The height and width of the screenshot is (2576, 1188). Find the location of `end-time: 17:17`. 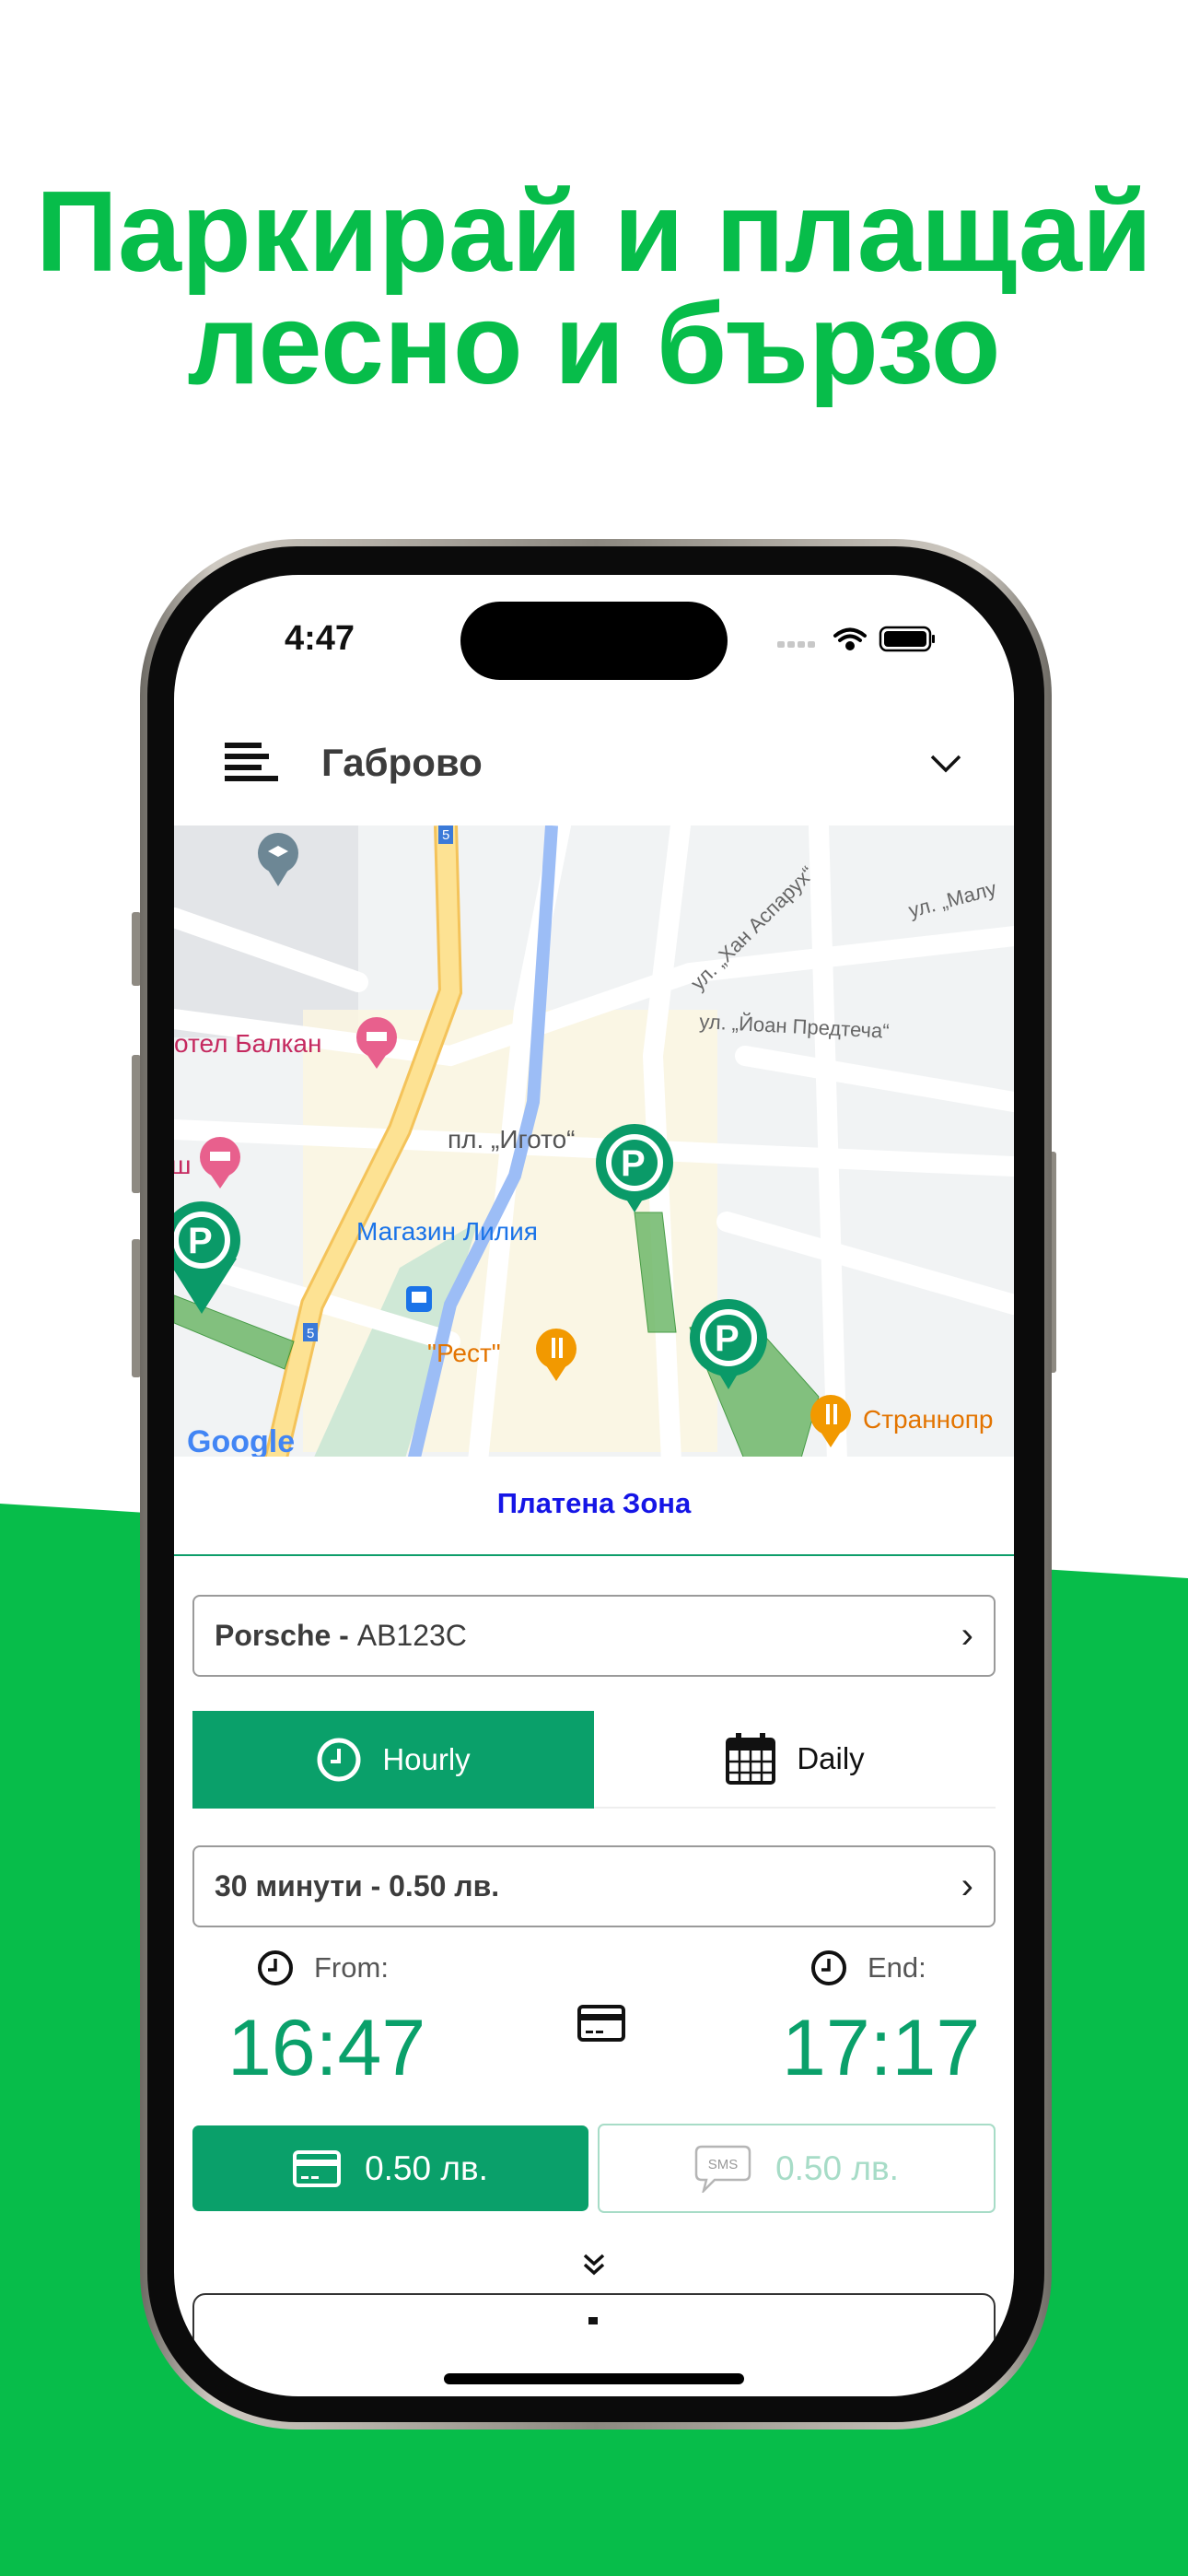

end-time: 17:17 is located at coordinates (881, 2048).